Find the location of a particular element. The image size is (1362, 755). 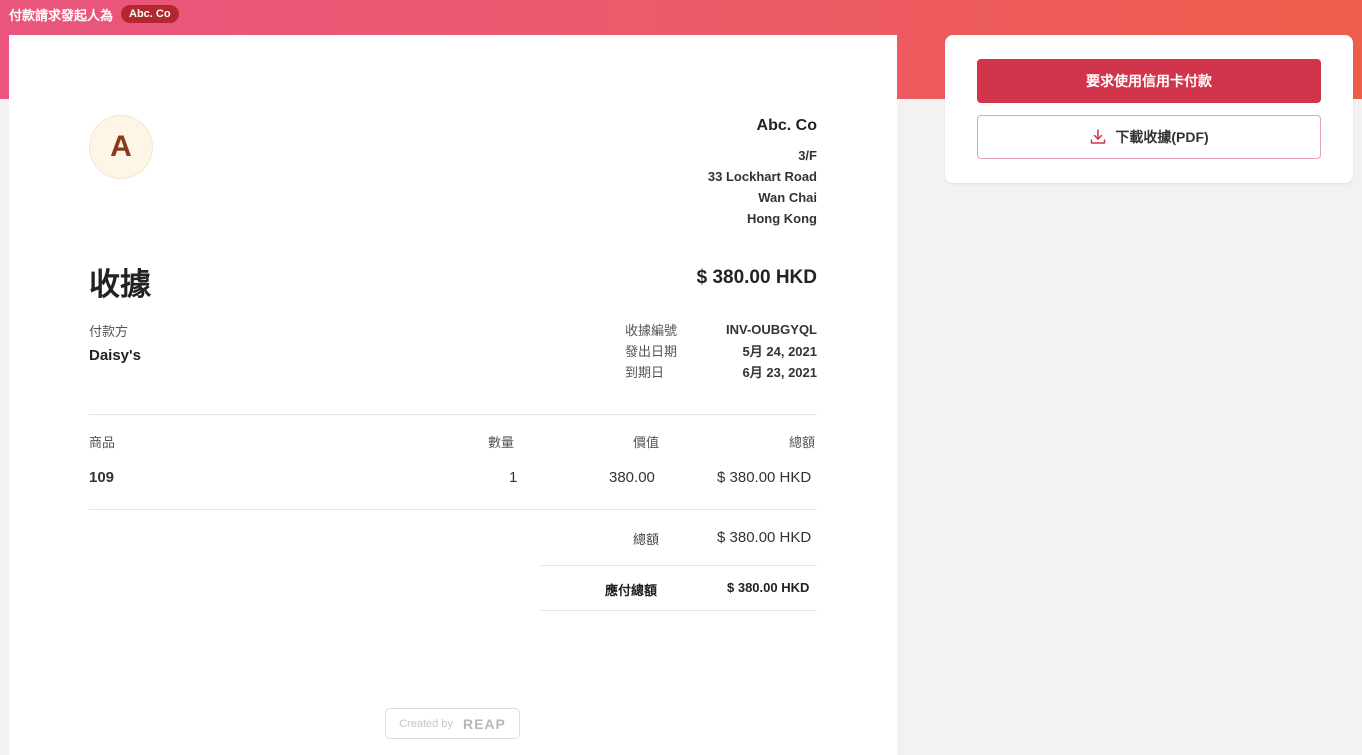

row-qty: 1 is located at coordinates (513, 477).